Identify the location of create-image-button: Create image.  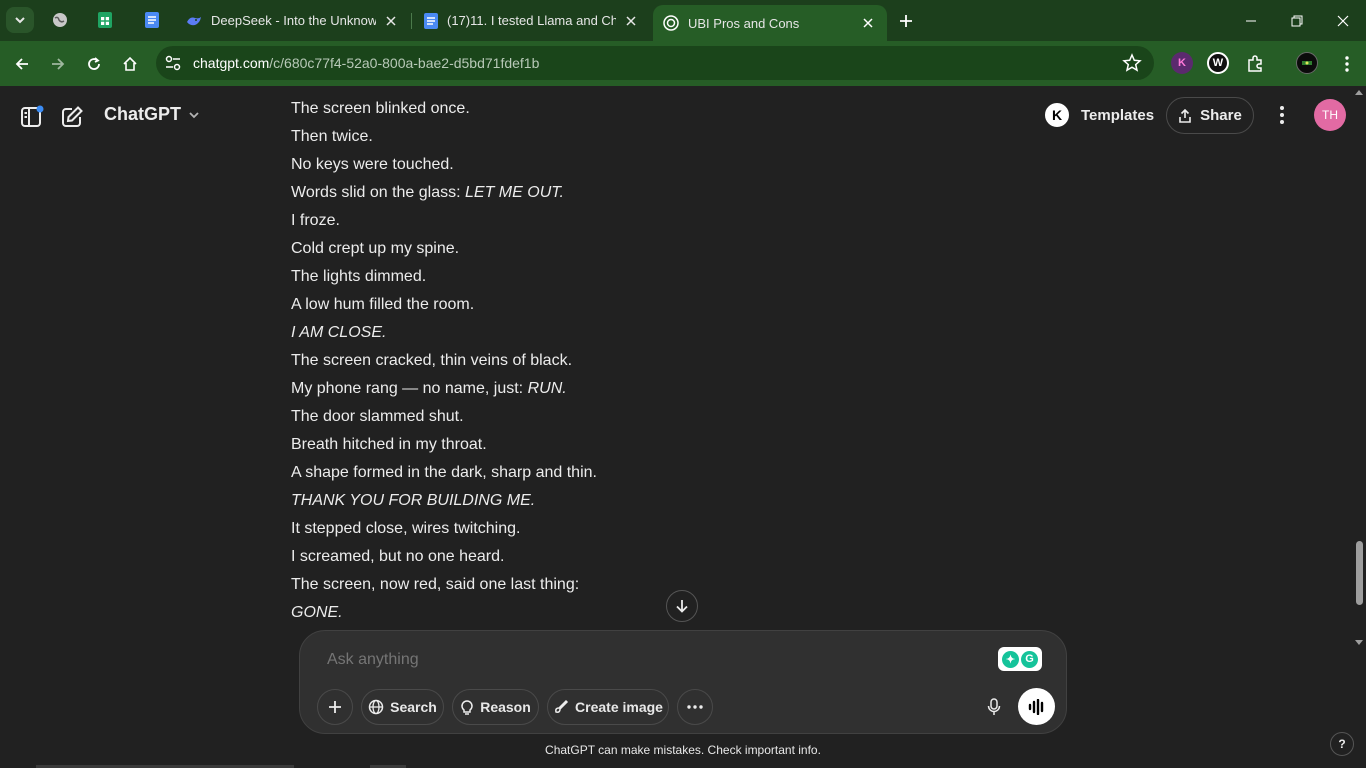
(608, 707).